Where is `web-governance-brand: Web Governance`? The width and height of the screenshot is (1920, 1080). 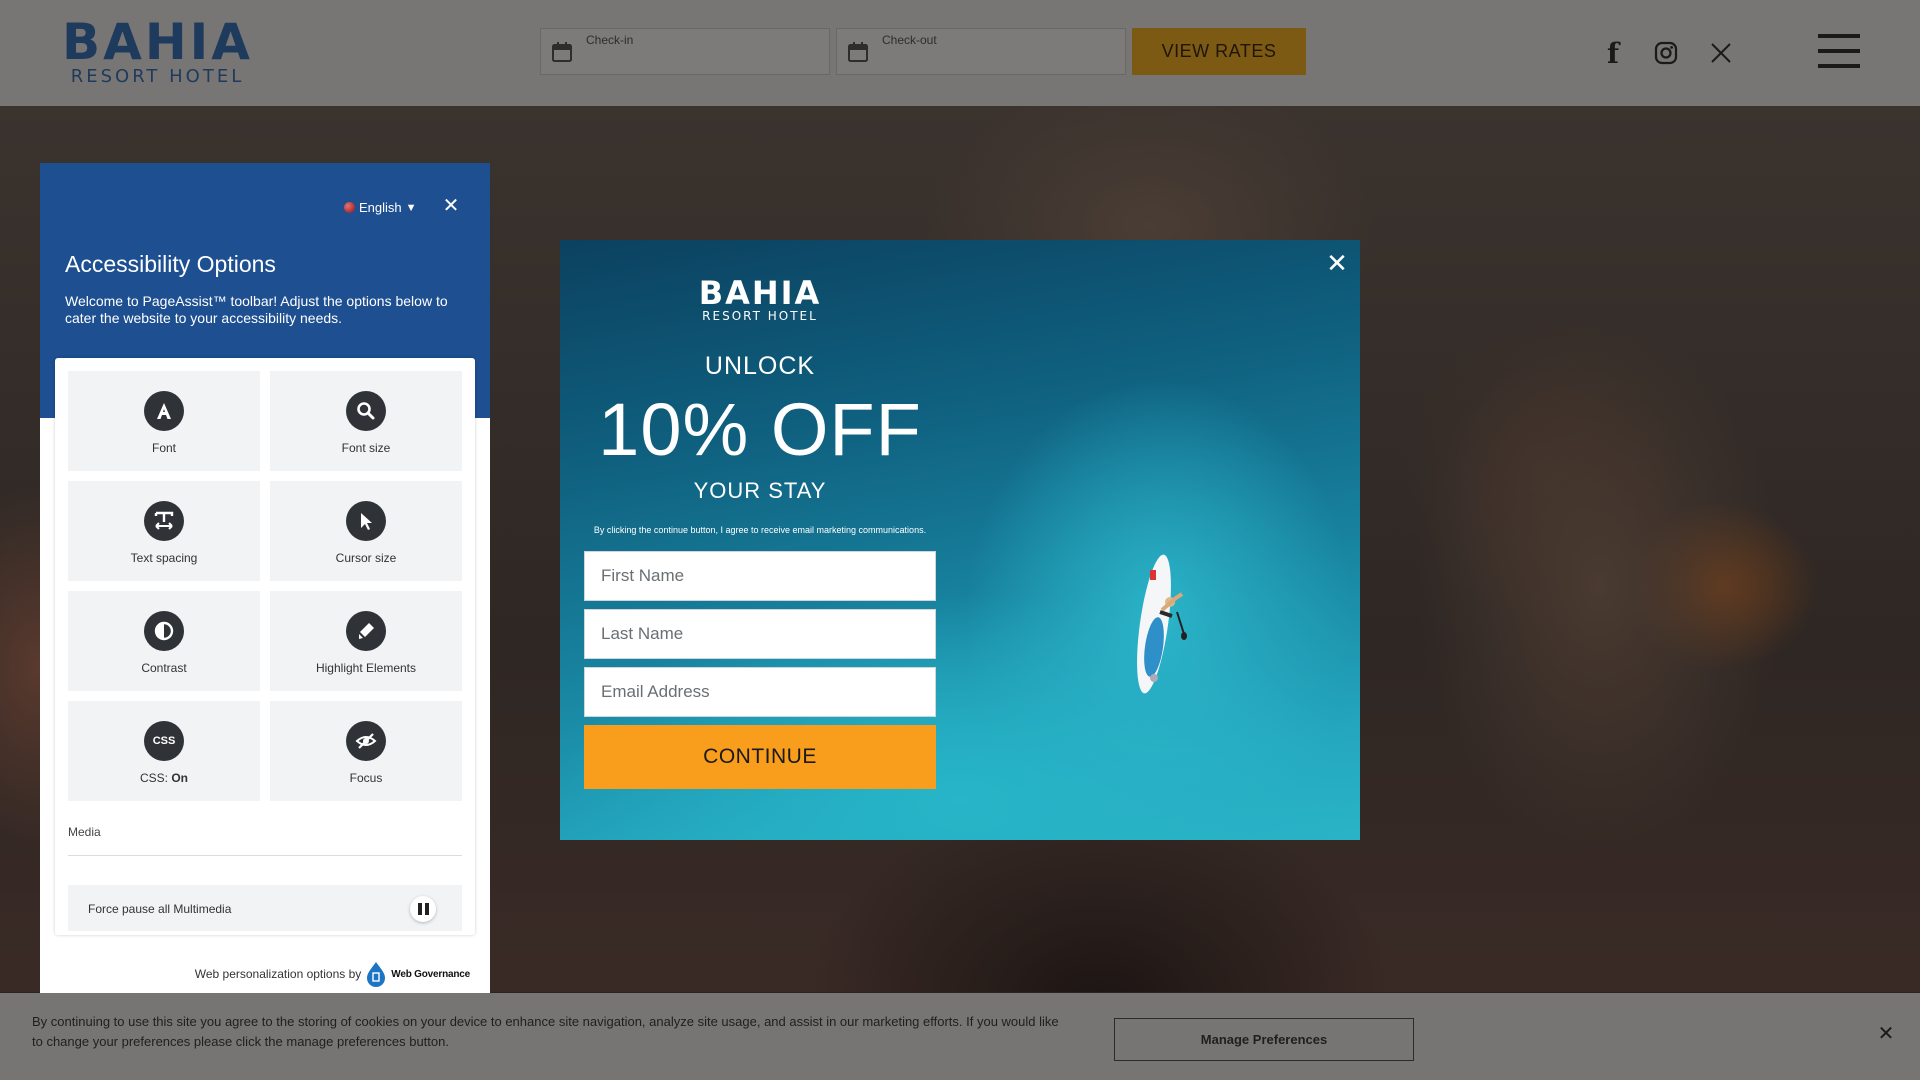
web-governance-brand: Web Governance is located at coordinates (430, 974).